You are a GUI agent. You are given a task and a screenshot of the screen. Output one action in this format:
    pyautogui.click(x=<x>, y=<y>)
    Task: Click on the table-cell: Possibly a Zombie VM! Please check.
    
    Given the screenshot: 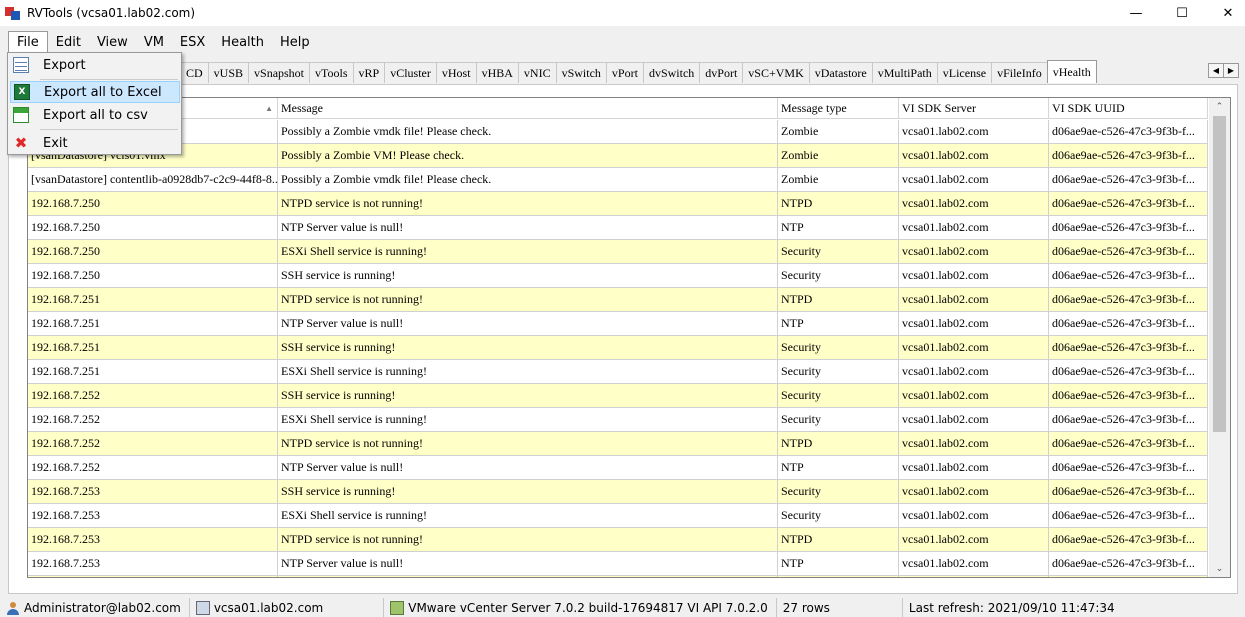 What is the action you would take?
    pyautogui.click(x=528, y=155)
    